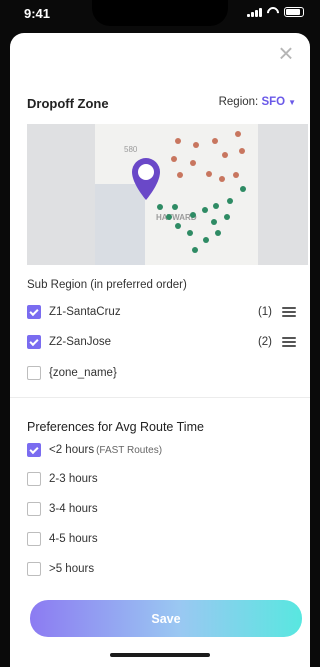 This screenshot has width=320, height=667. I want to click on preference-label: 4-5 hours, so click(73, 539).